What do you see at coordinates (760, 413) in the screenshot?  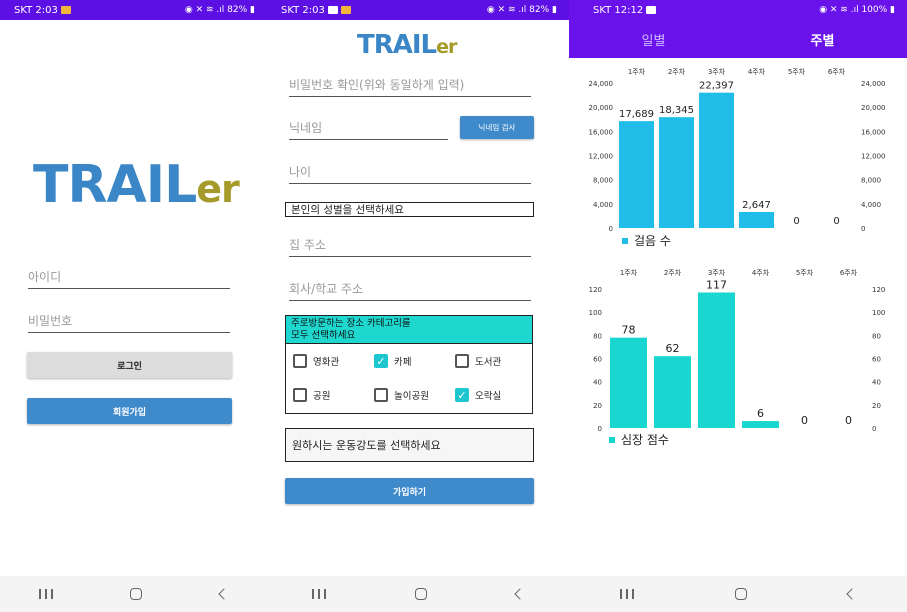 I see `bar-value-label: 6` at bounding box center [760, 413].